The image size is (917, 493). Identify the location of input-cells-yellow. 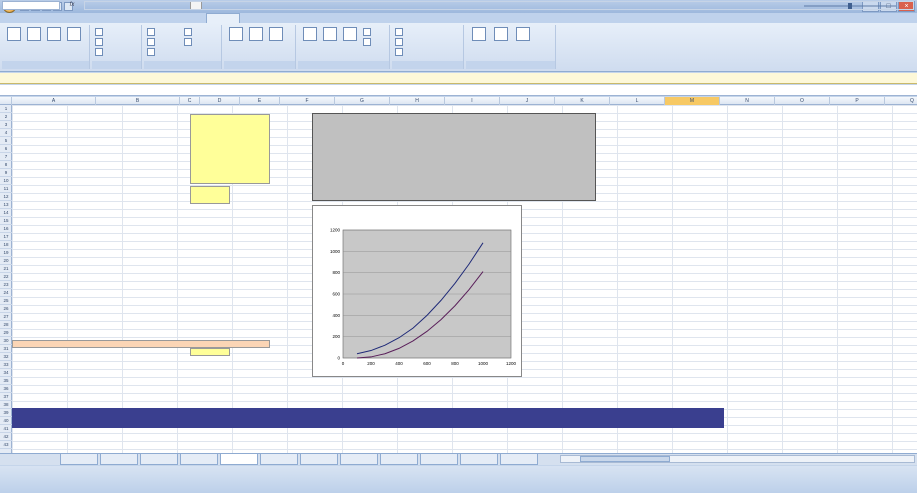
(230, 149).